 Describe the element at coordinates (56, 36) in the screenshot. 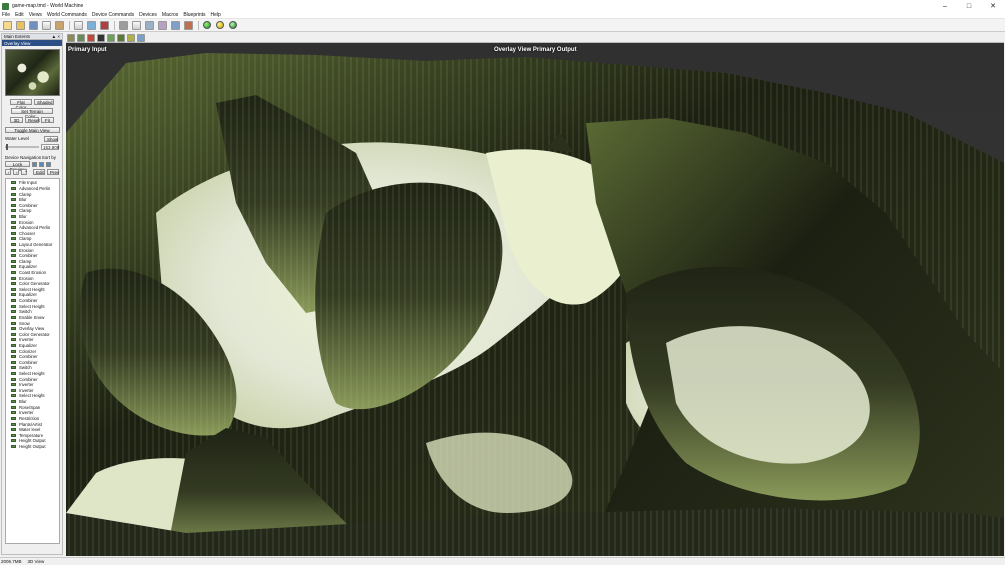

I see `panel-pin-icon: ▲ ×` at that location.